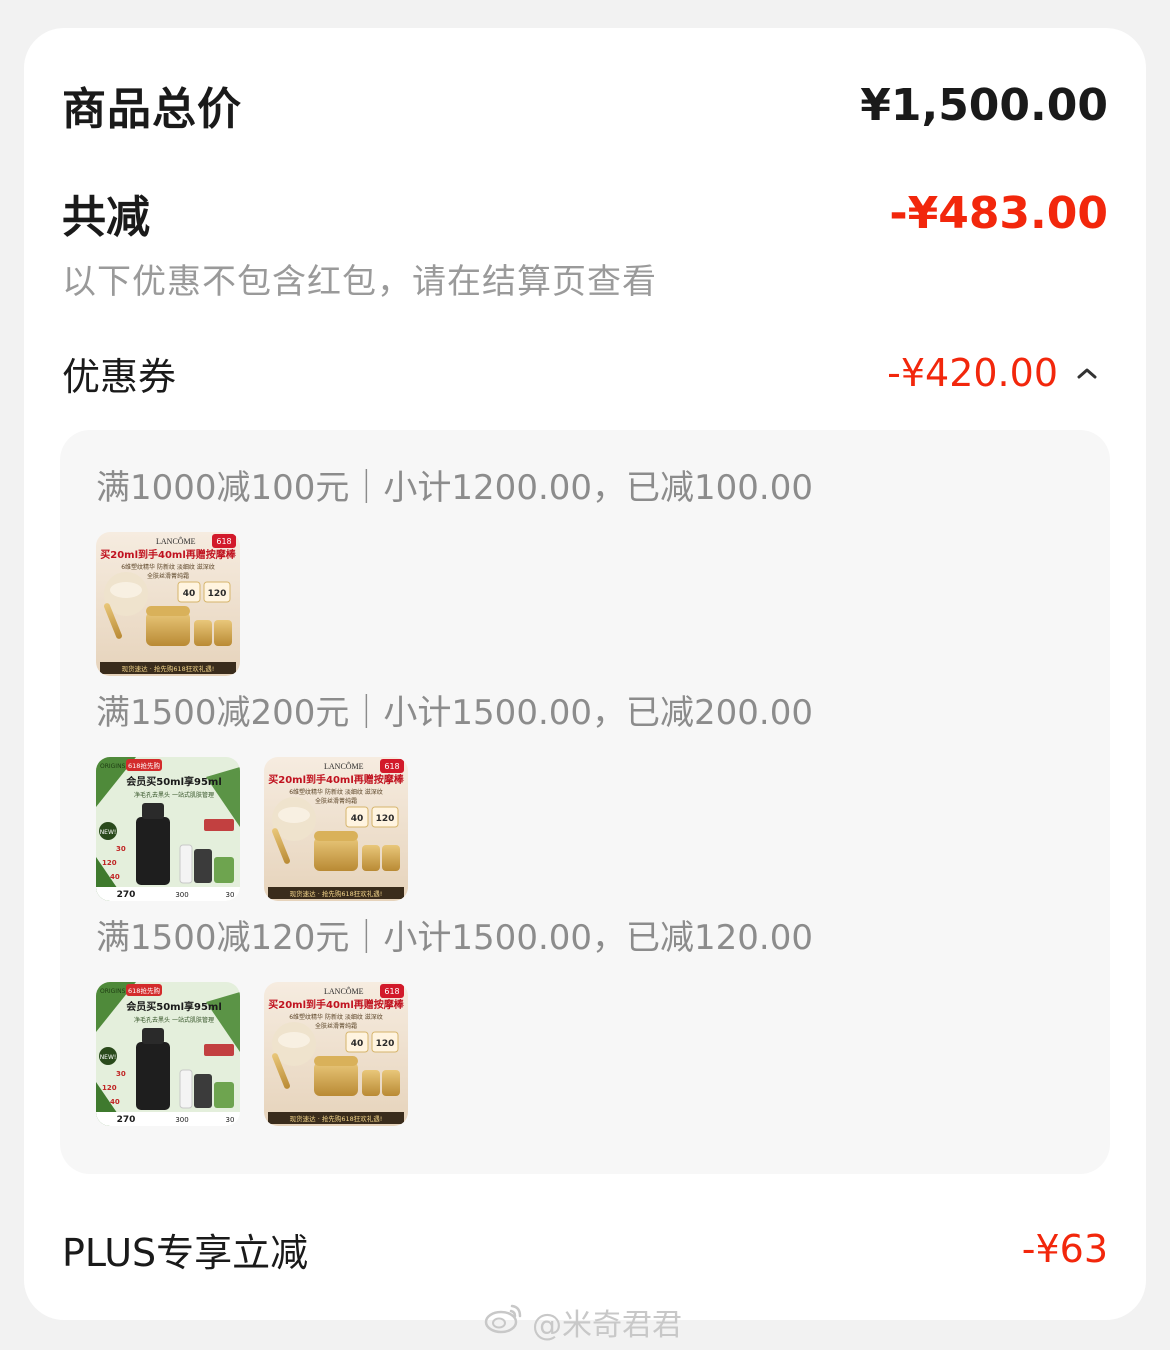 This screenshot has height=1350, width=1170. Describe the element at coordinates (119, 376) in the screenshot. I see `coupon-label: 优惠券` at that location.